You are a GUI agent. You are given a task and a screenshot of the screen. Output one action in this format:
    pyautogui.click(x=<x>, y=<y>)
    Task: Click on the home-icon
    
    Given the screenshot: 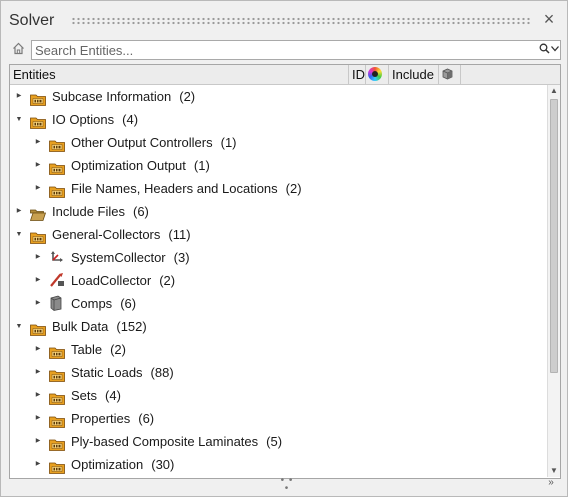 What is the action you would take?
    pyautogui.click(x=19, y=49)
    